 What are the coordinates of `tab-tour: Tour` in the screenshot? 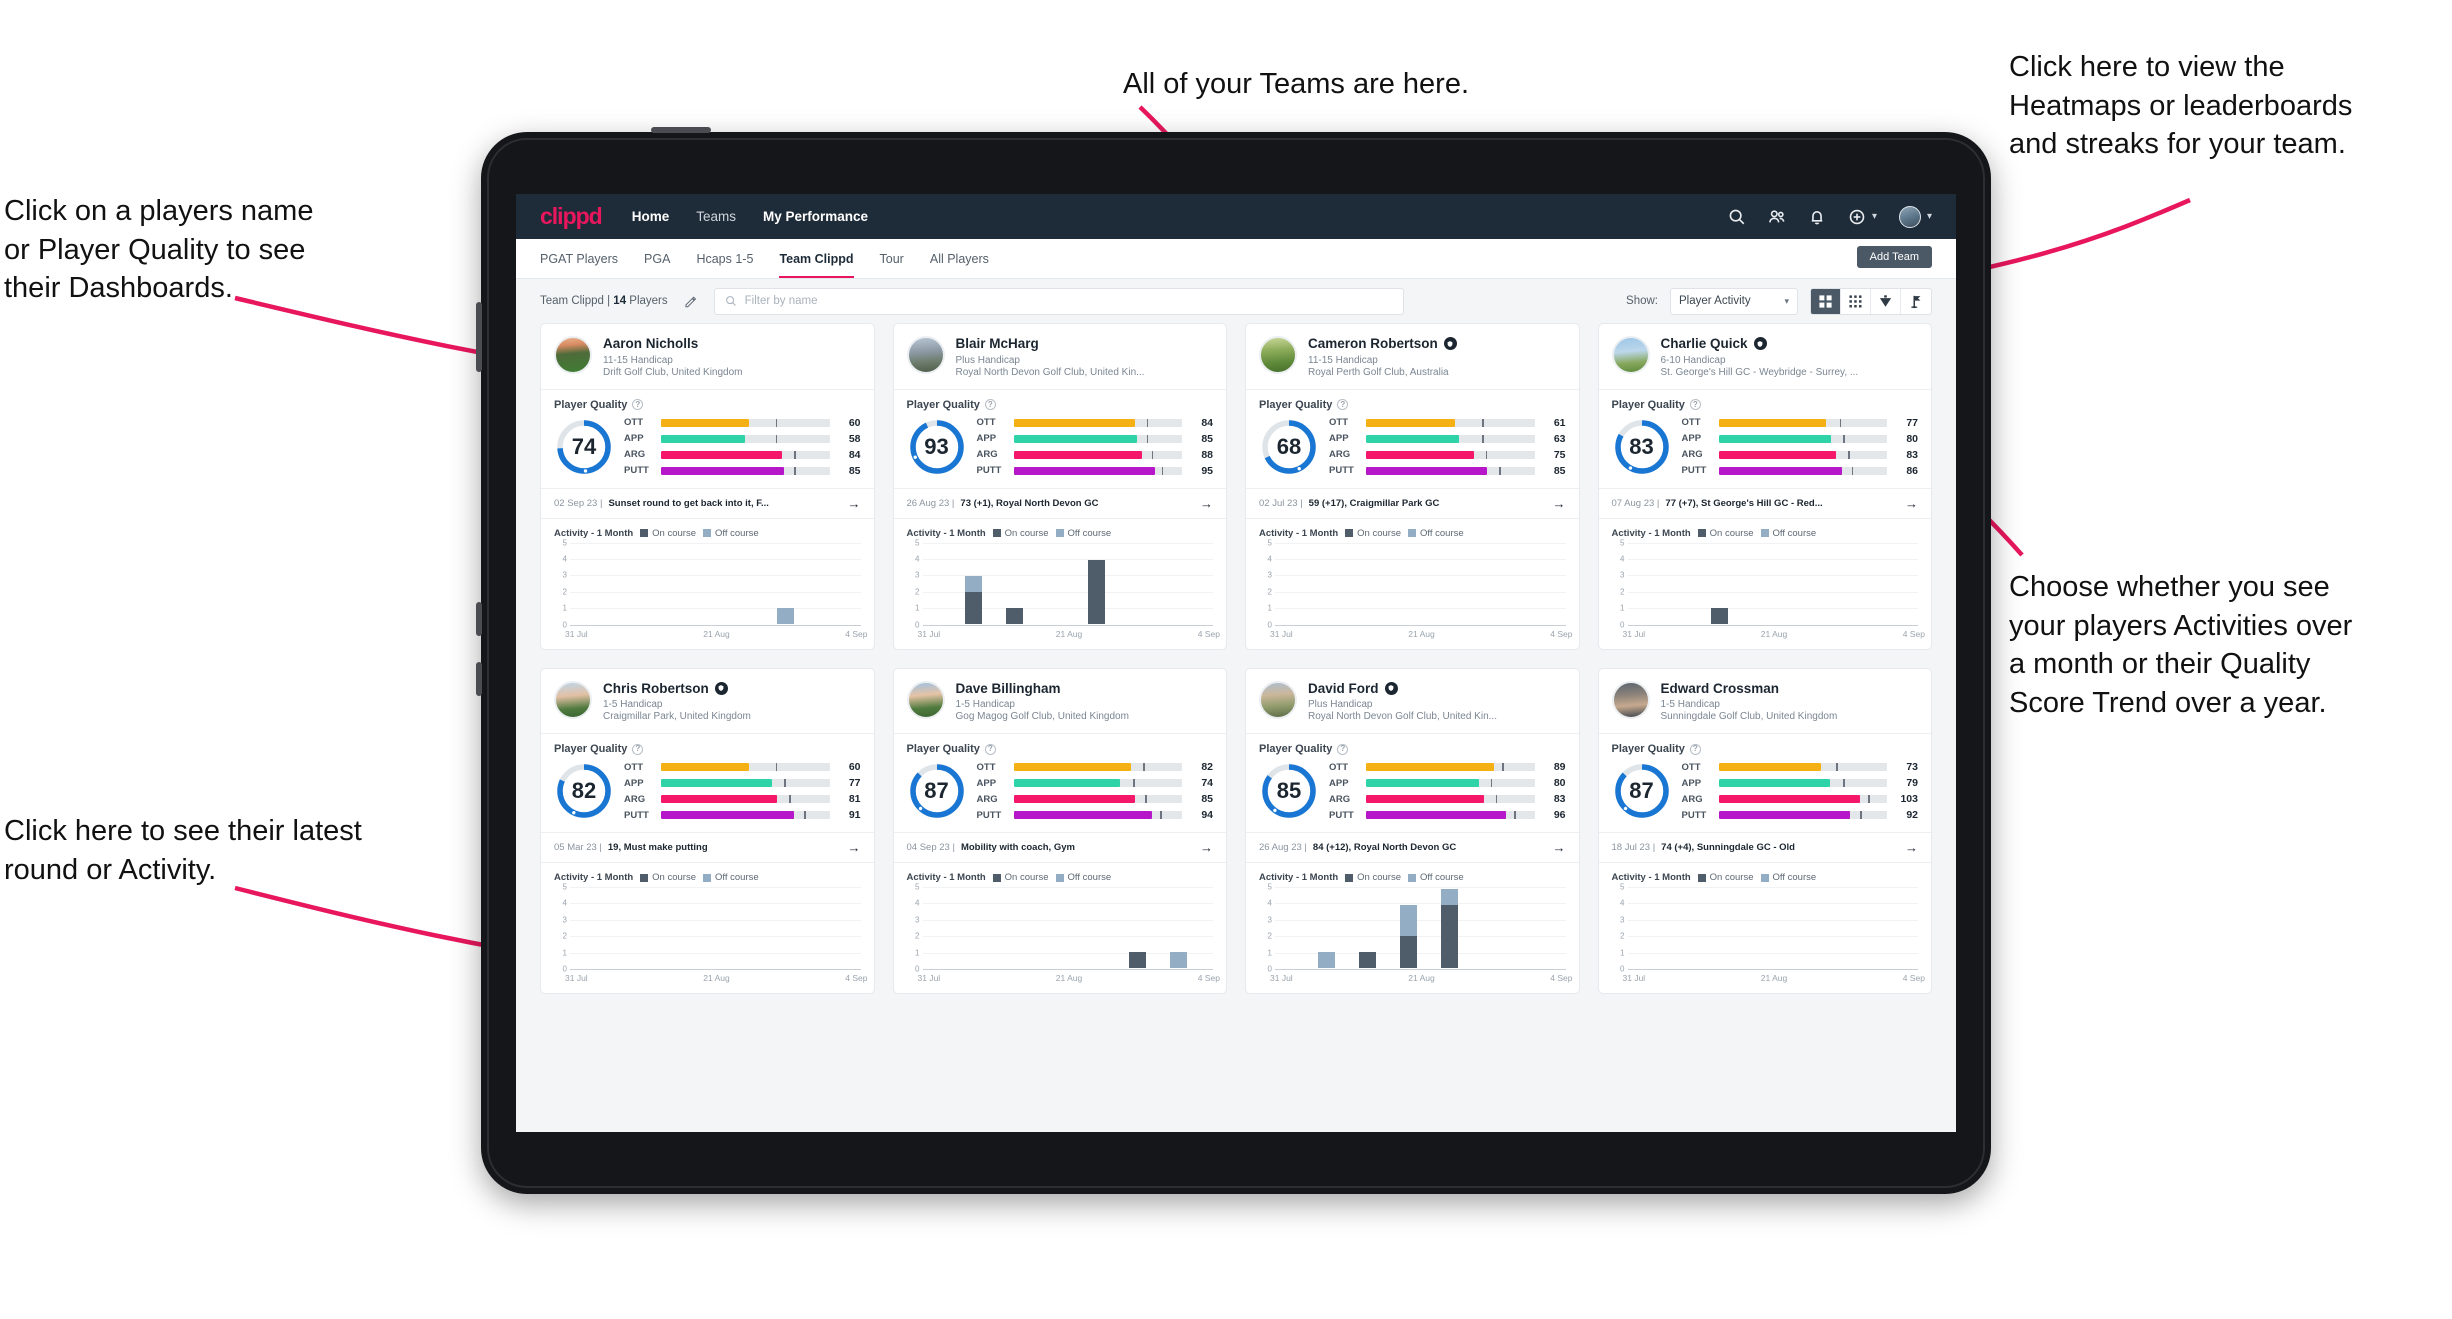 It's located at (892, 258).